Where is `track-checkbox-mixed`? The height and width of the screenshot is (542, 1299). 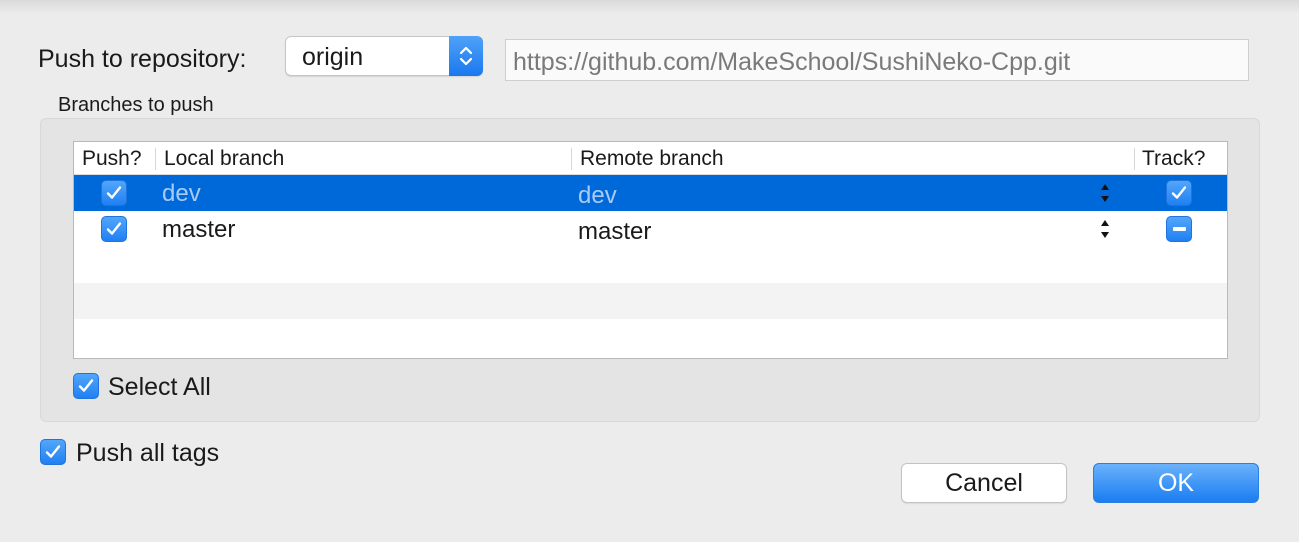 track-checkbox-mixed is located at coordinates (1179, 229).